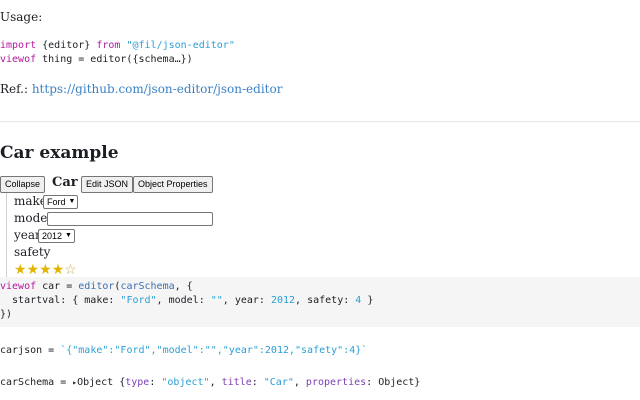 The width and height of the screenshot is (640, 400). What do you see at coordinates (70, 270) in the screenshot?
I see `star-icon: ☆` at bounding box center [70, 270].